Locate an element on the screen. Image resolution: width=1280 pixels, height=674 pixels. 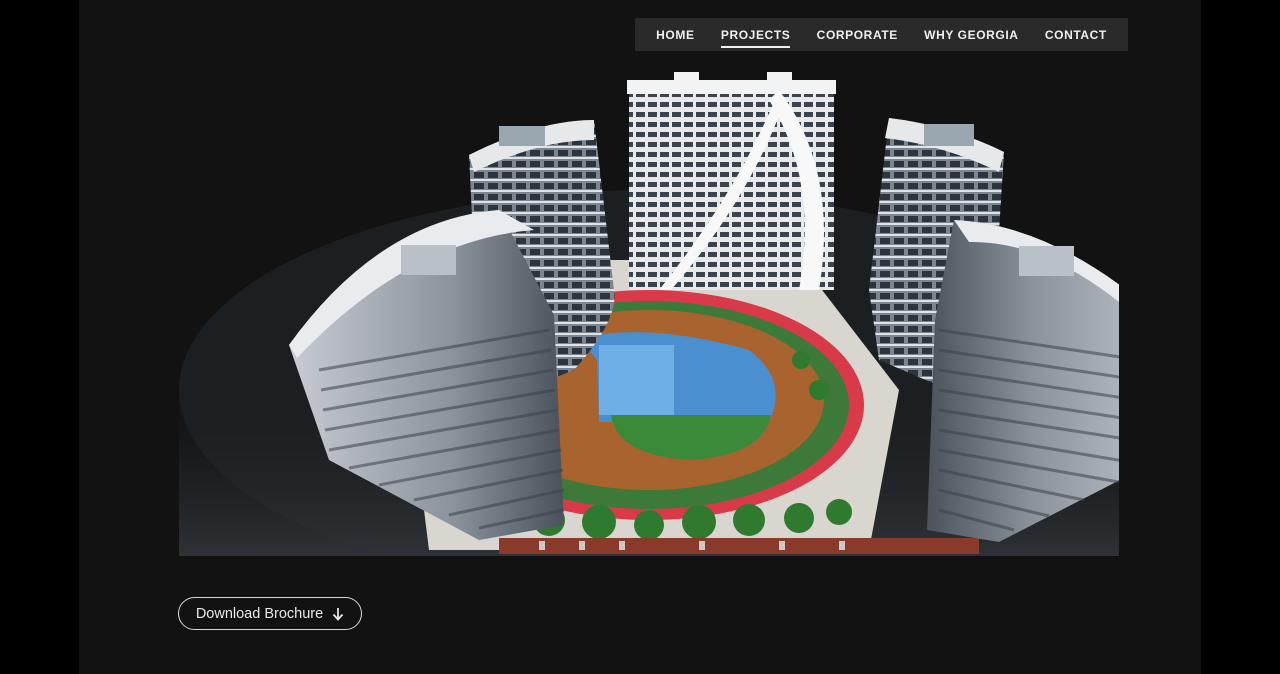
nav-corporate: CORPORATE is located at coordinates (857, 35).